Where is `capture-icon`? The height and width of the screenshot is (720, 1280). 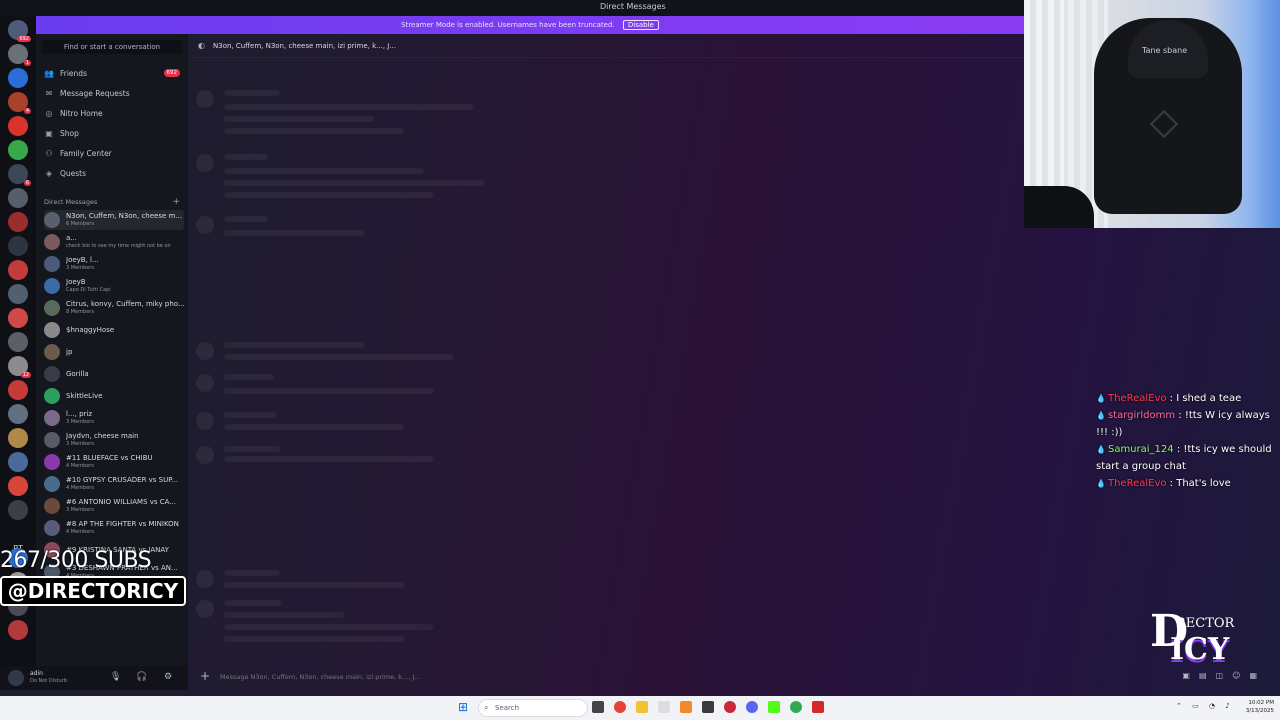
capture-icon is located at coordinates (818, 707).